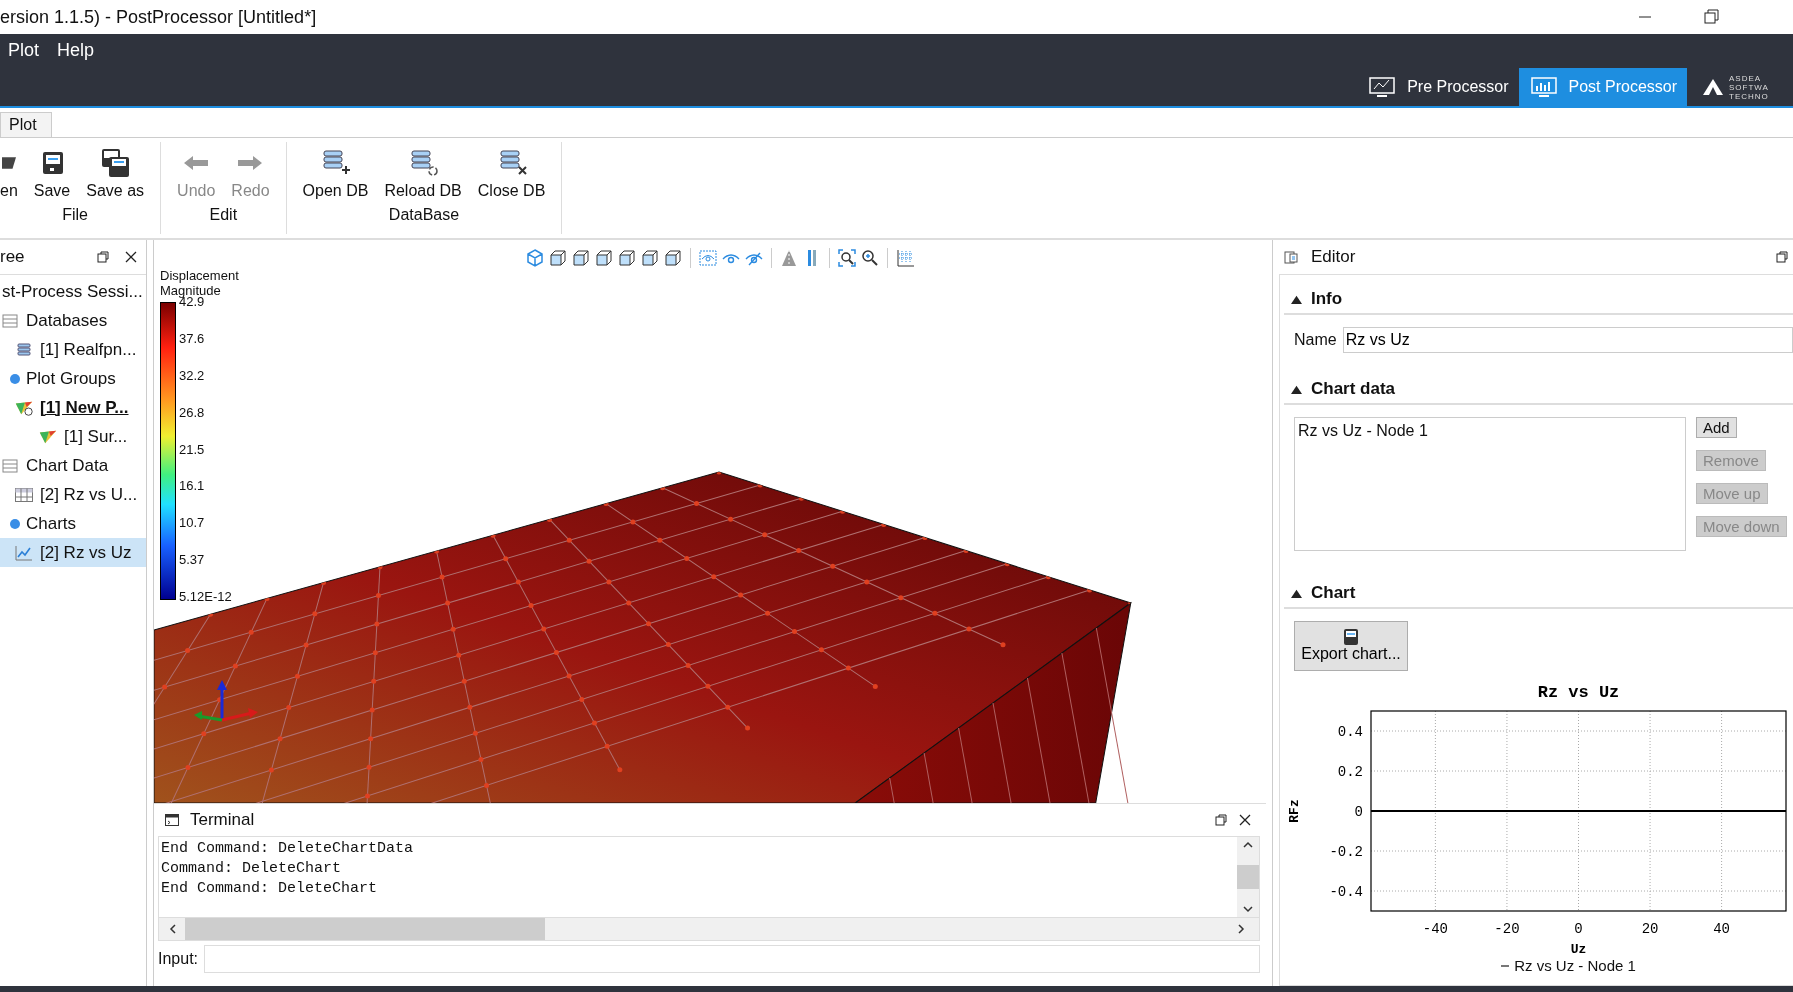 This screenshot has width=1793, height=992. What do you see at coordinates (75, 215) in the screenshot?
I see `group-label: File` at bounding box center [75, 215].